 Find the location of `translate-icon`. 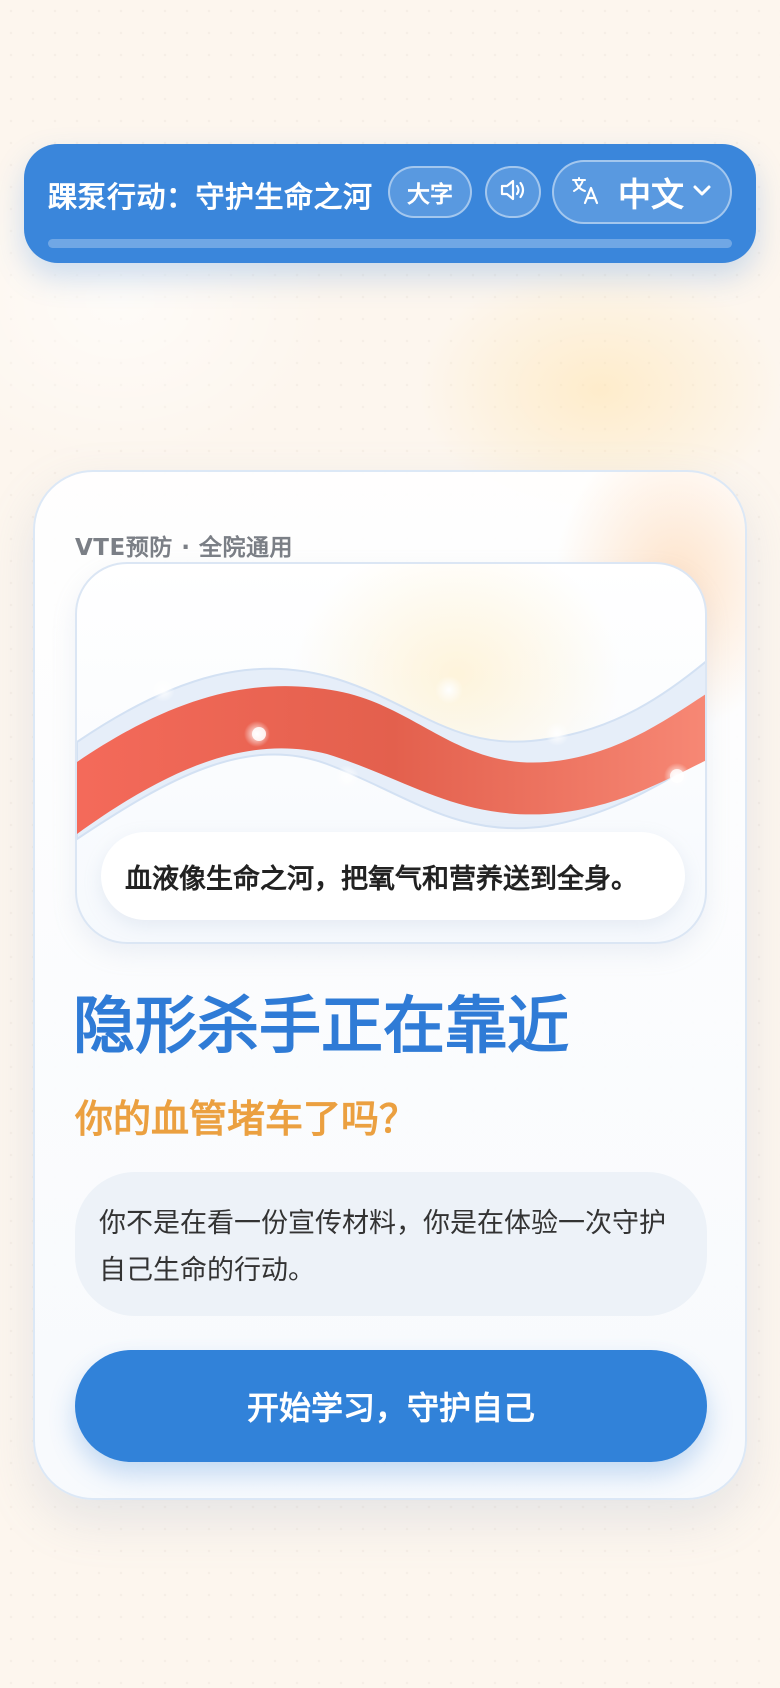

translate-icon is located at coordinates (585, 192).